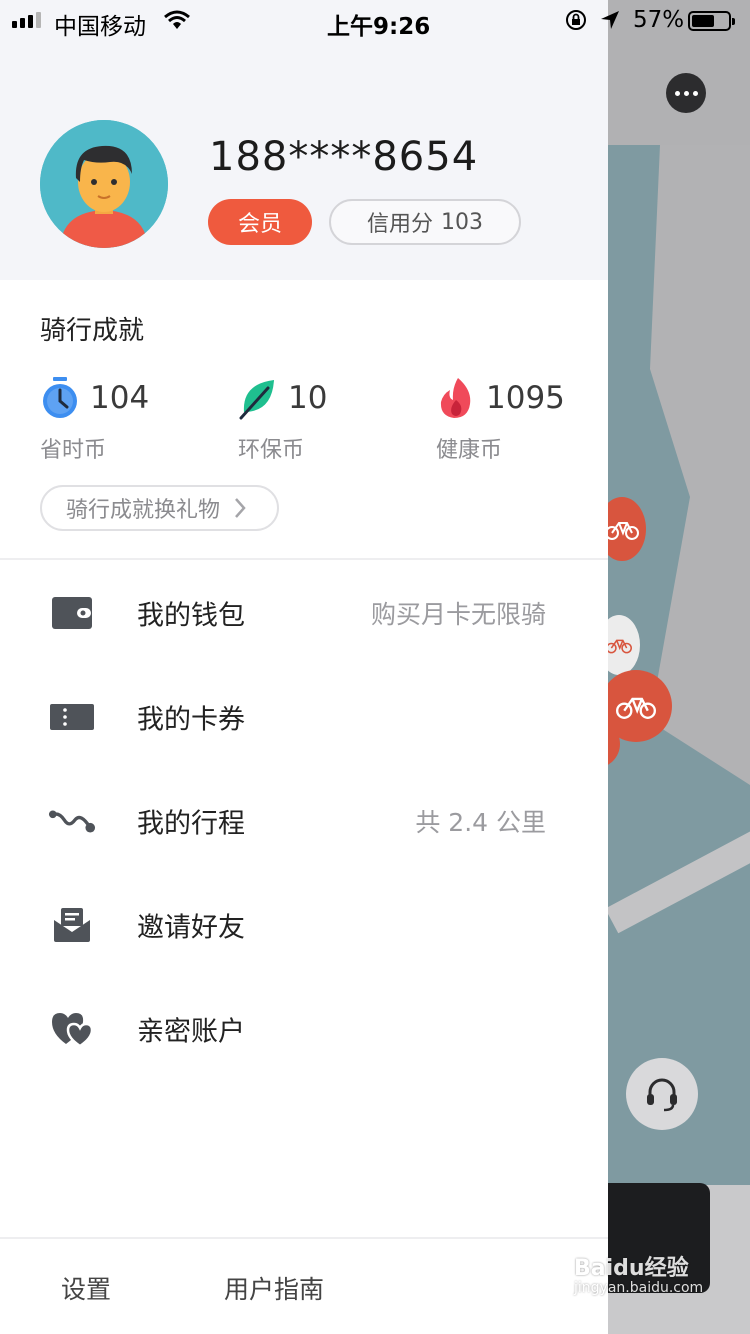  I want to click on rotation-lock-icon, so click(576, 20).